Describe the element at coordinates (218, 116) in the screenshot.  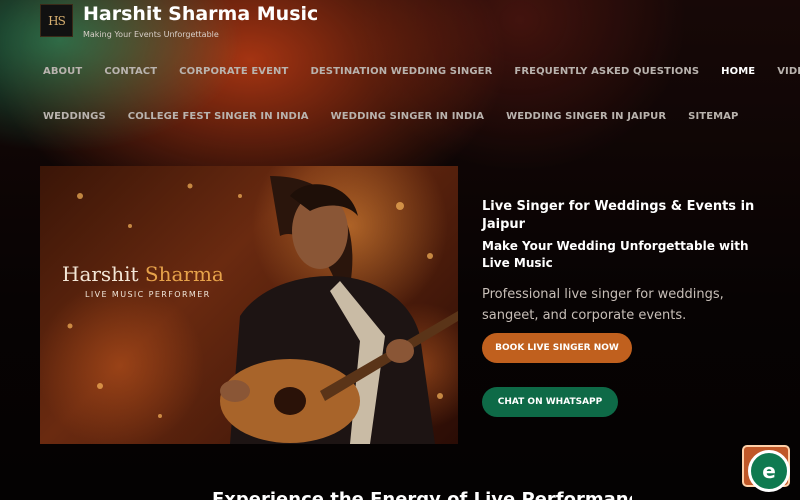
I see `nav-link-college-fest-singer: COLLEGE FEST SINGER IN INDIA` at that location.